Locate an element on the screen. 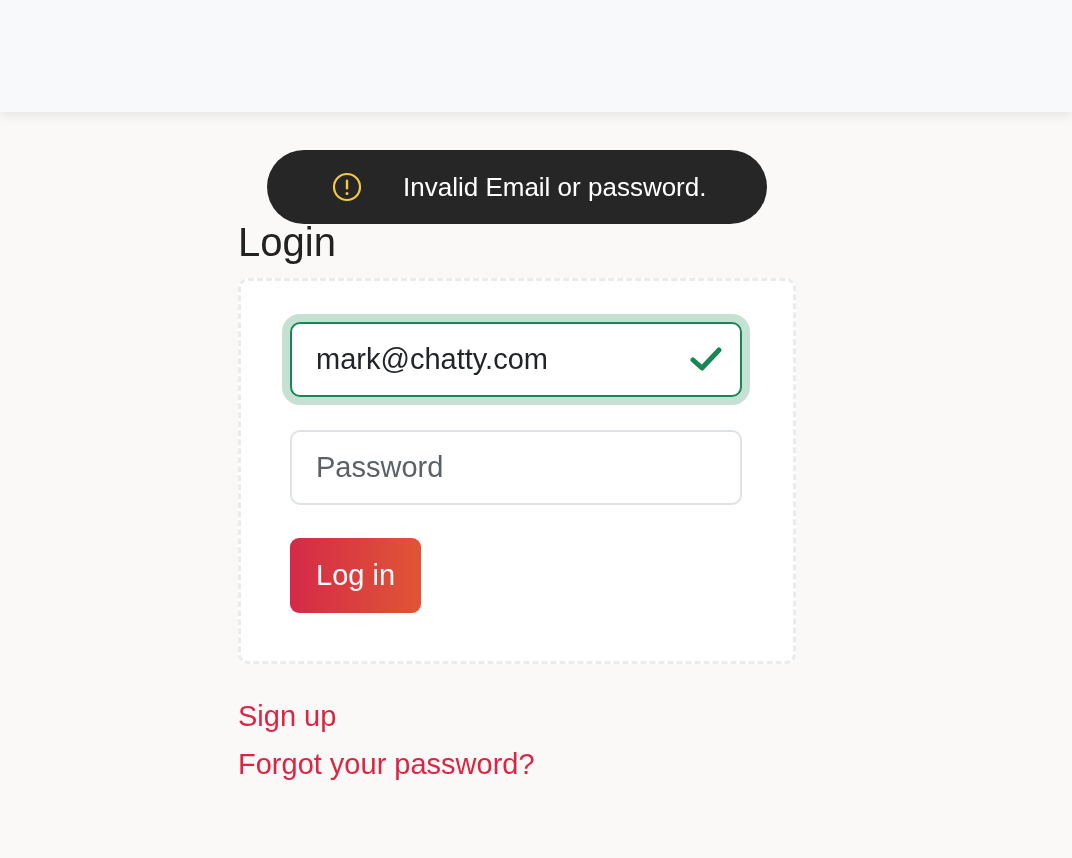  link: Sign up is located at coordinates (287, 716).